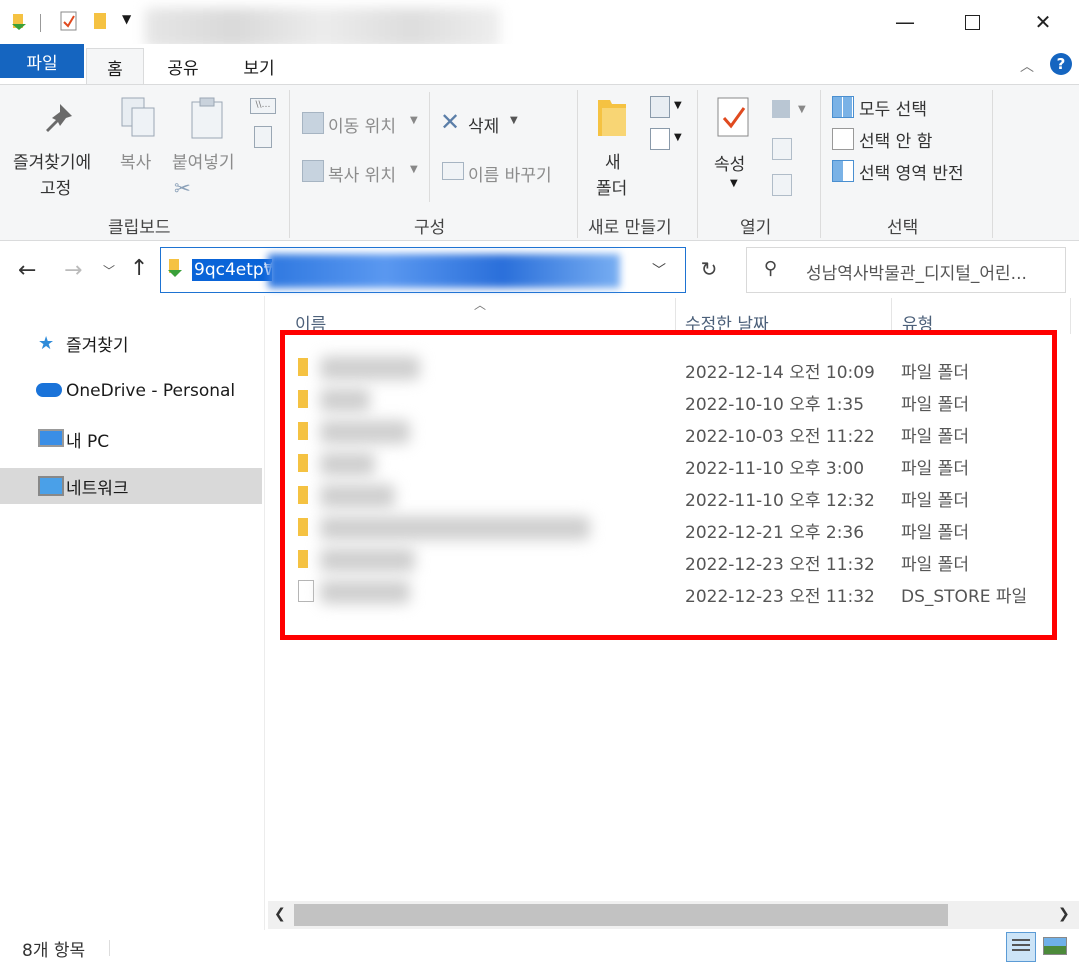  Describe the element at coordinates (611, 186) in the screenshot. I see `new-folder-label-2: 폴더` at that location.